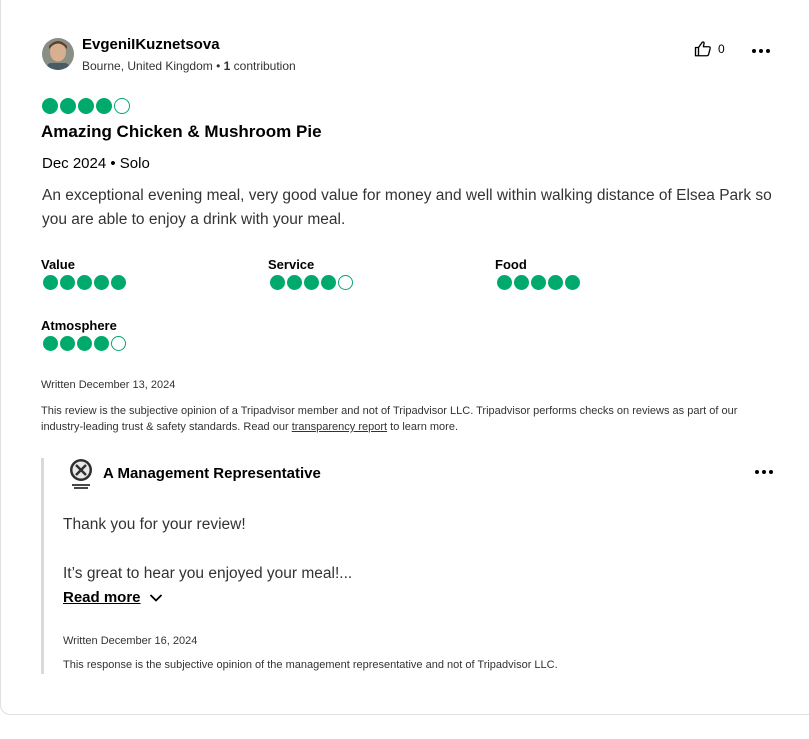  What do you see at coordinates (58, 54) in the screenshot?
I see `avatar` at bounding box center [58, 54].